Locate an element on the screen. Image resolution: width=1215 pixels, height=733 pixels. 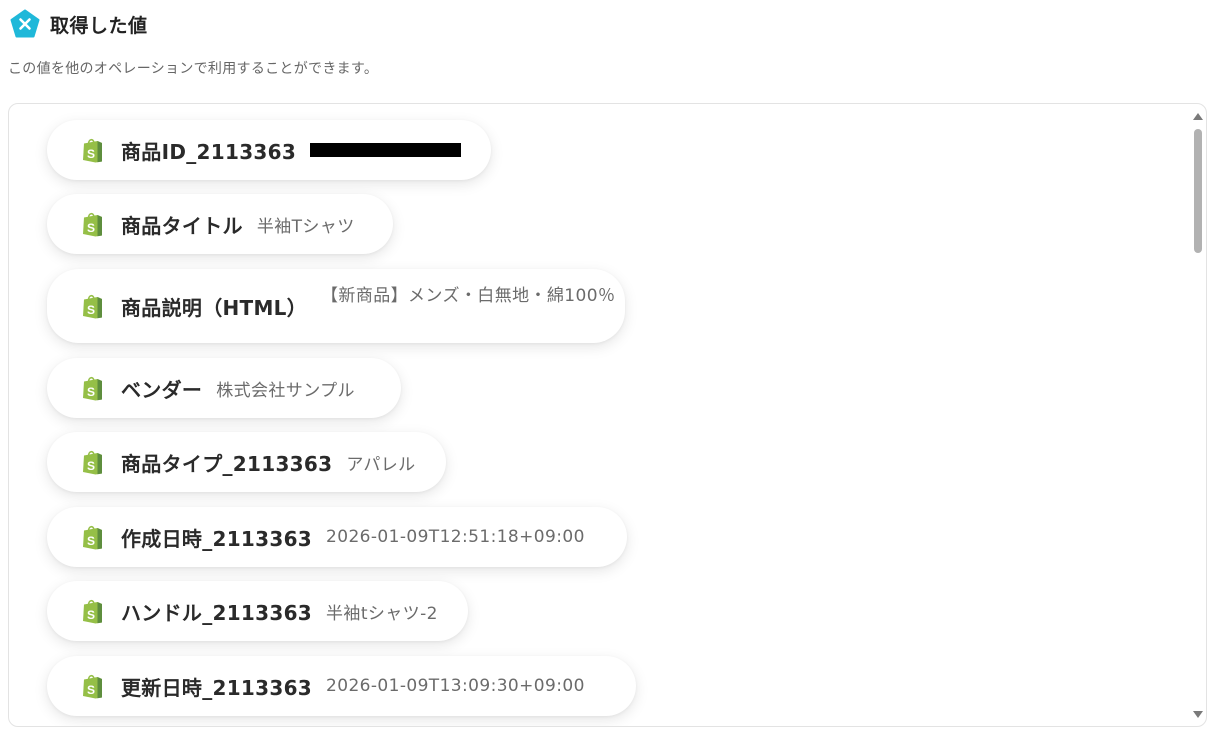
value-chip-product-title: S 商品タイトル 半袖Tシャツ is located at coordinates (220, 224).